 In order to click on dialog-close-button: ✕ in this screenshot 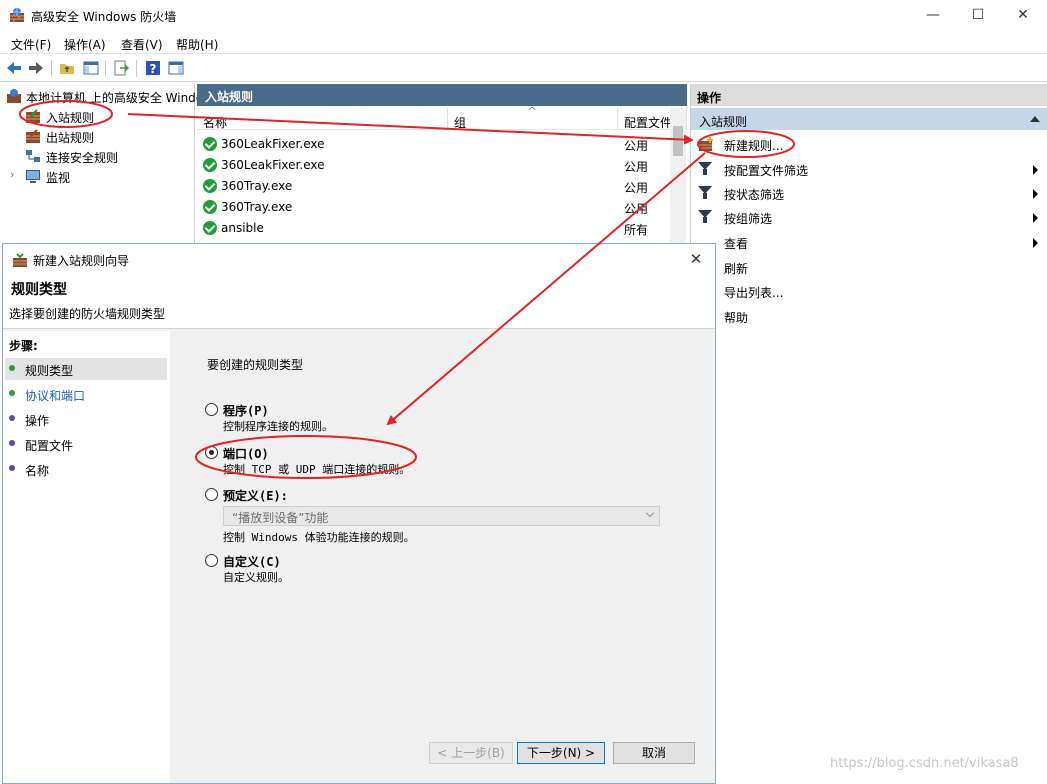, I will do `click(696, 259)`.